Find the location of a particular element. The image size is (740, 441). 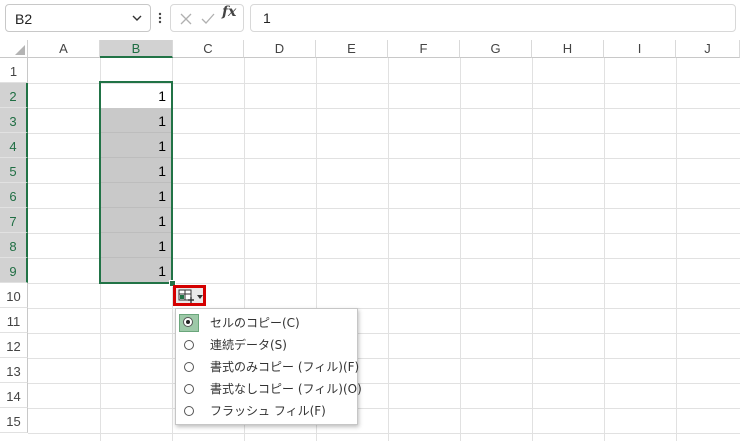

autofill-options-button is located at coordinates (189, 295).